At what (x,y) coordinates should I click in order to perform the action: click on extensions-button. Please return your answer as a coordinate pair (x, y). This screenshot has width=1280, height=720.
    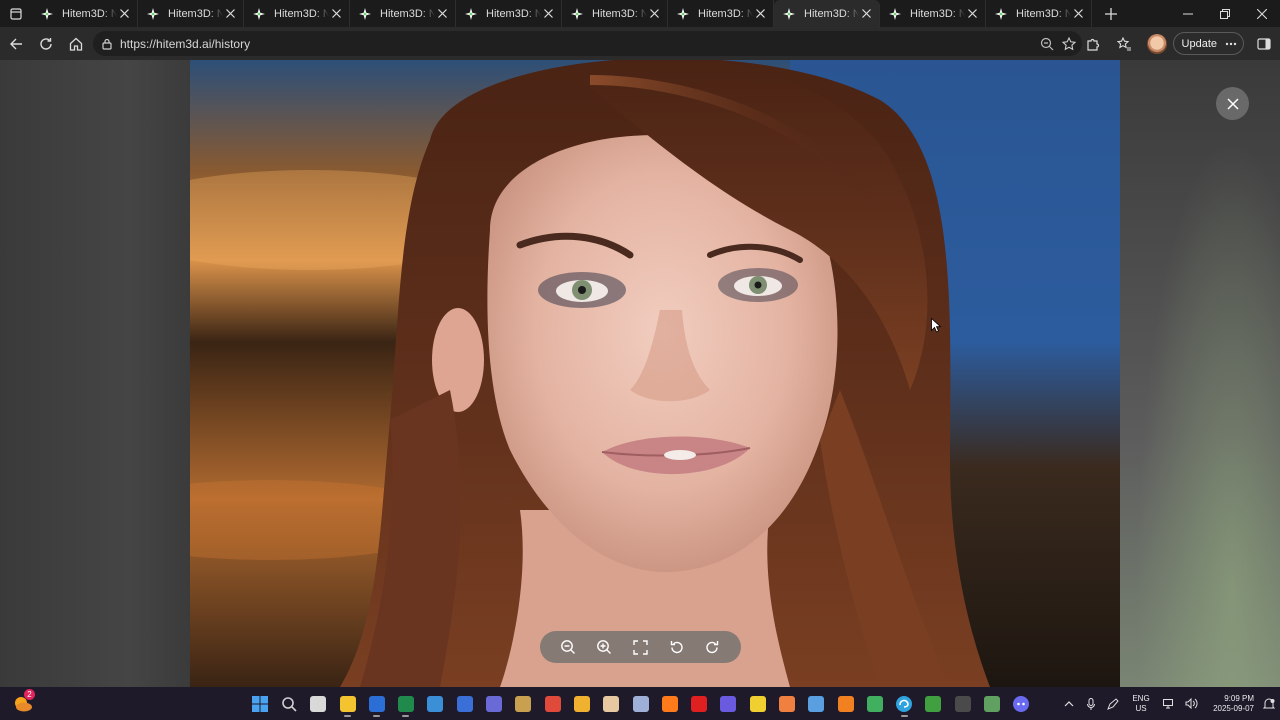
    Looking at the image, I should click on (1093, 43).